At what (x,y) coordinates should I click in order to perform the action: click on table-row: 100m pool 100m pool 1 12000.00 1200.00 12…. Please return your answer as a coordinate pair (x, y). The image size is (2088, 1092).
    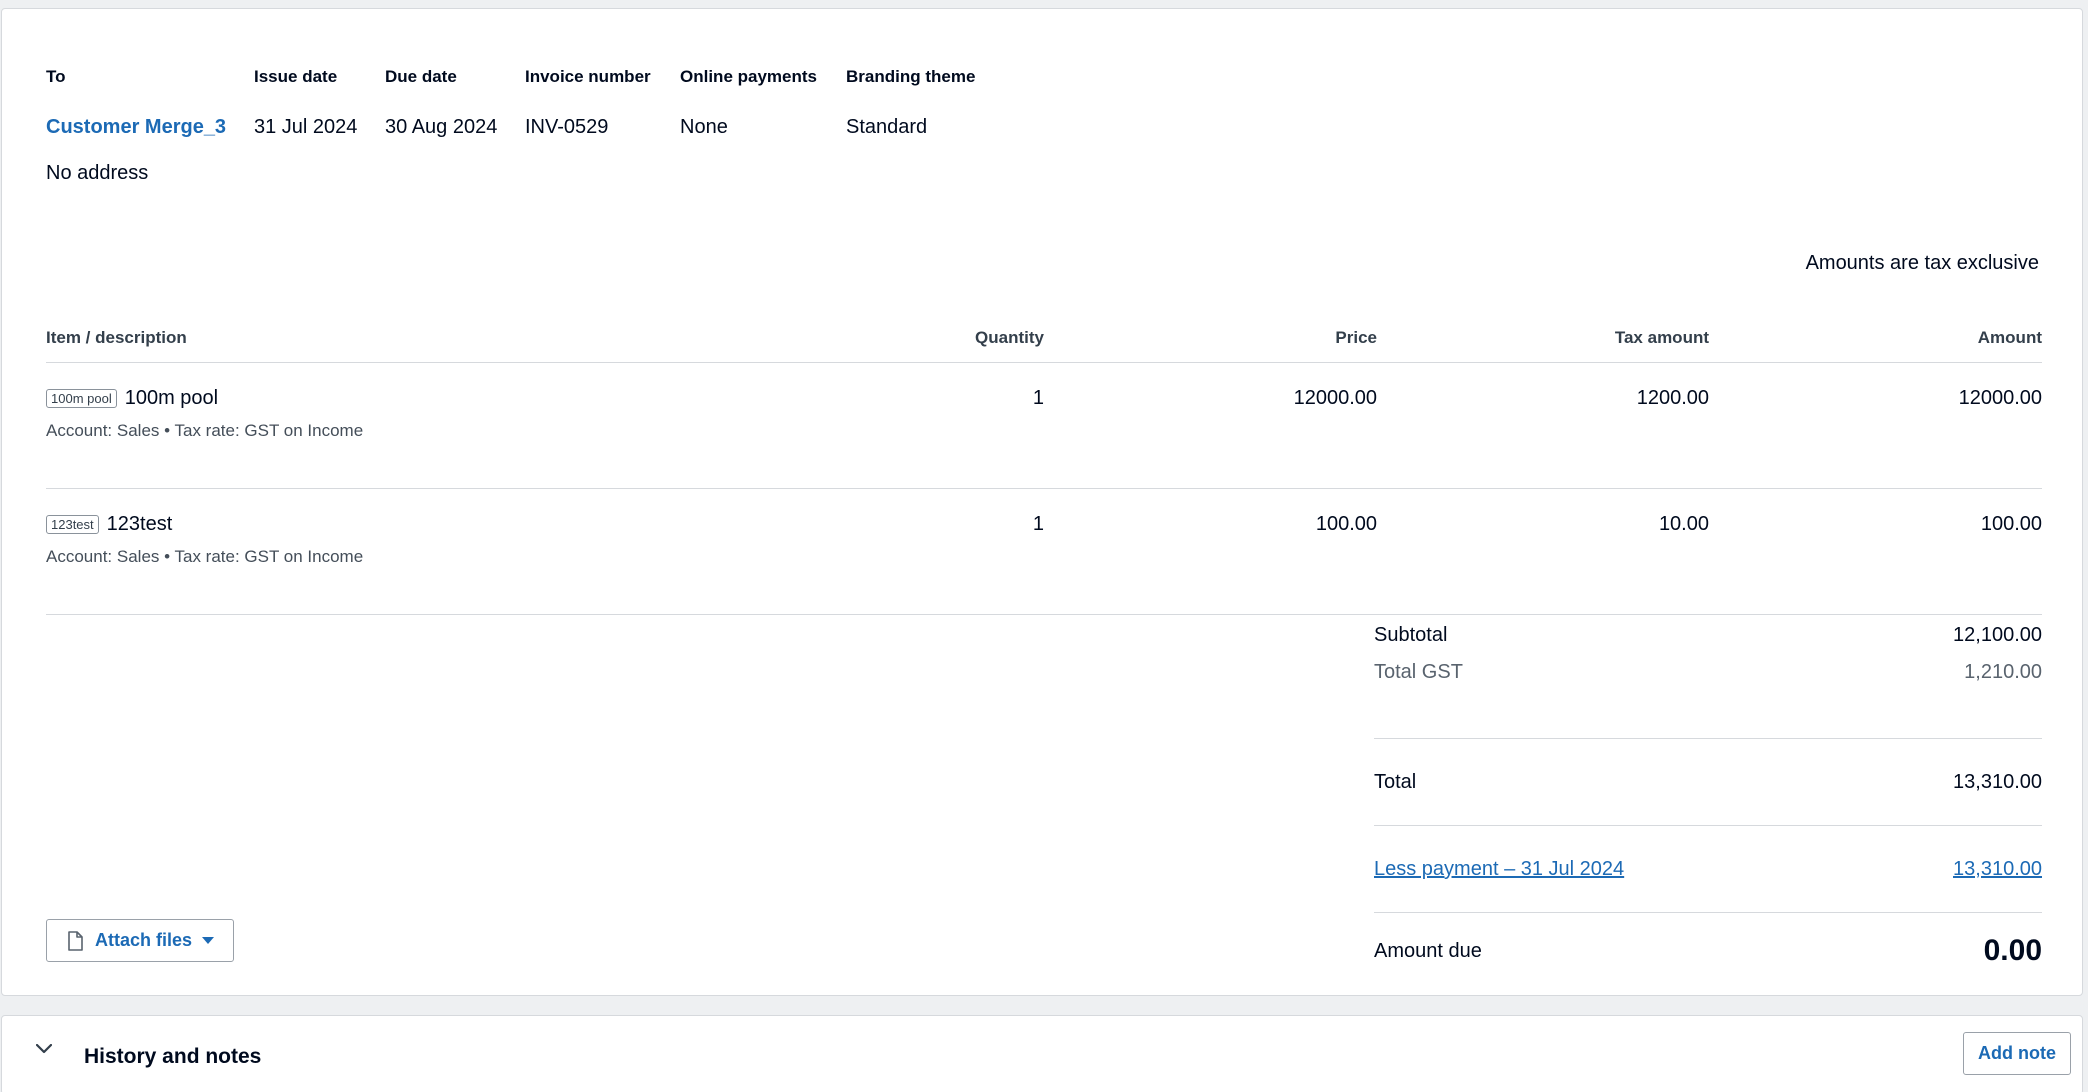
    Looking at the image, I should click on (1044, 435).